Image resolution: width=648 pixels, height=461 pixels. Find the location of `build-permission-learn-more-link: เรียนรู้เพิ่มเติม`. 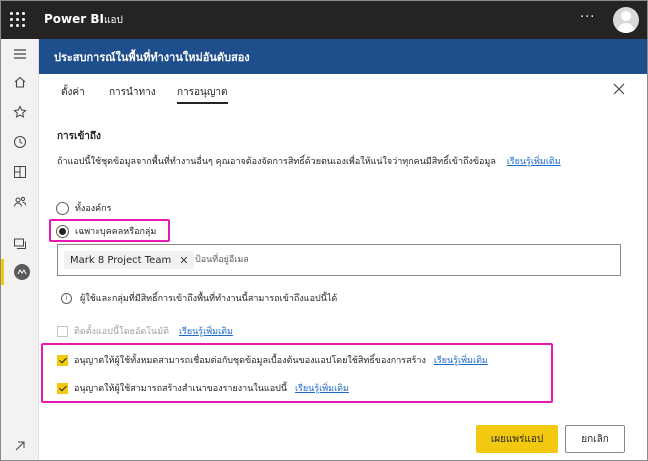

build-permission-learn-more-link: เรียนรู้เพิ่มเติม is located at coordinates (461, 360).